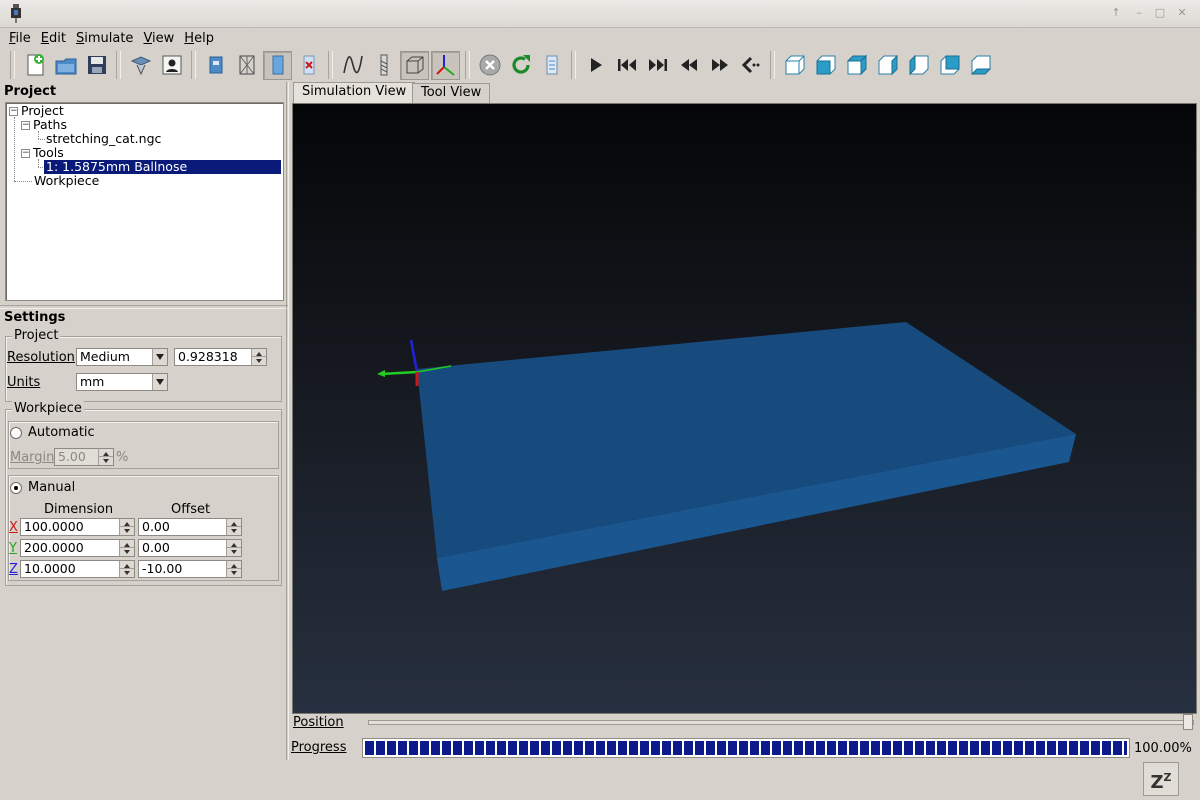 The image size is (1200, 800). What do you see at coordinates (77, 527) in the screenshot?
I see `x-dimension-spinbox: 100.0000` at bounding box center [77, 527].